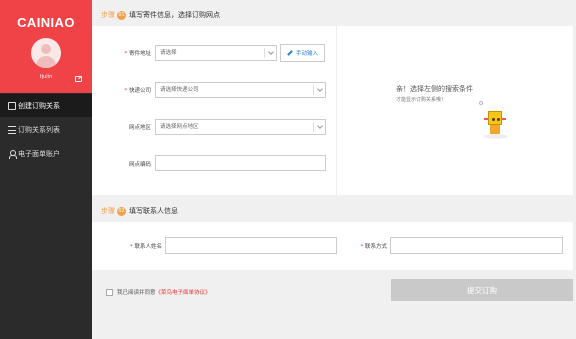 The height and width of the screenshot is (339, 576). I want to click on contact-method-input, so click(476, 245).